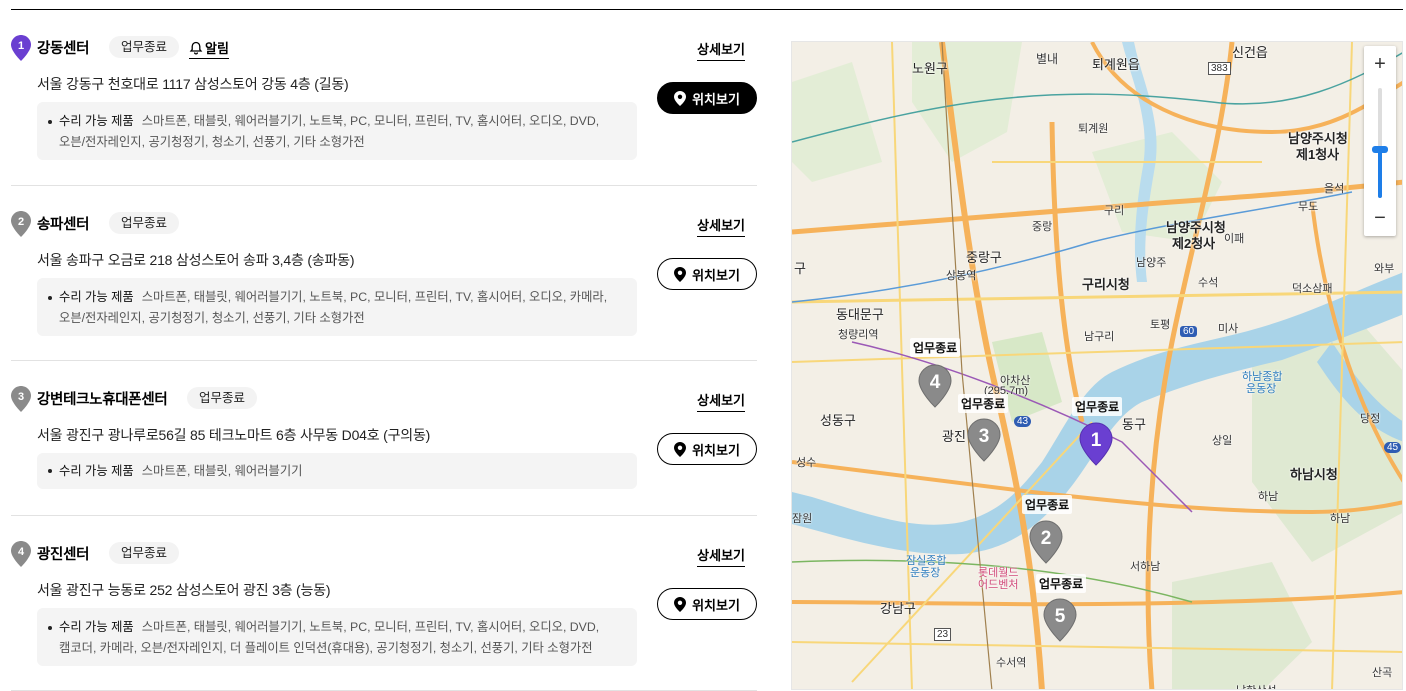 This screenshot has height=691, width=1406. I want to click on map-marker-1: 1, so click(1096, 444).